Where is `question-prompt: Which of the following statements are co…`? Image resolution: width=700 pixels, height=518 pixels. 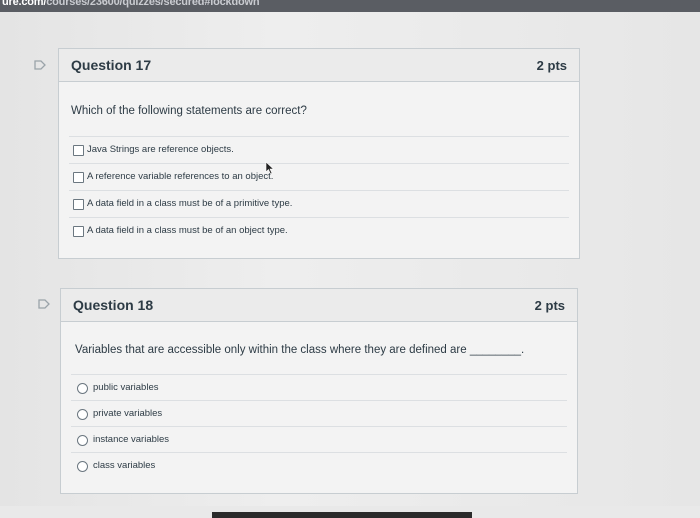 question-prompt: Which of the following statements are co… is located at coordinates (189, 111).